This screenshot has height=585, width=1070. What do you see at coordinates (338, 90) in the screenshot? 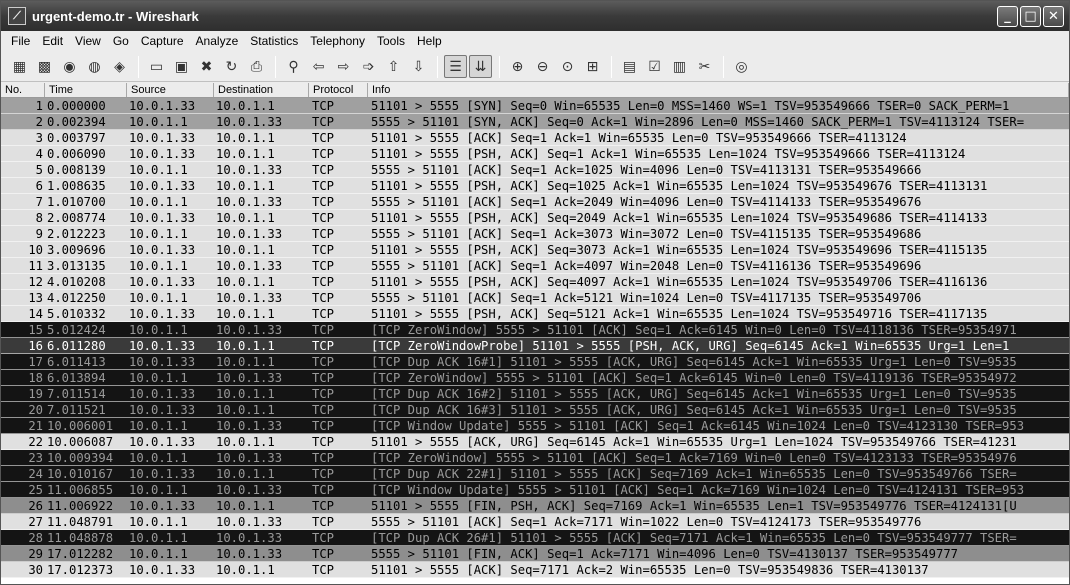
I see `column-header-protocol: Protocol` at bounding box center [338, 90].